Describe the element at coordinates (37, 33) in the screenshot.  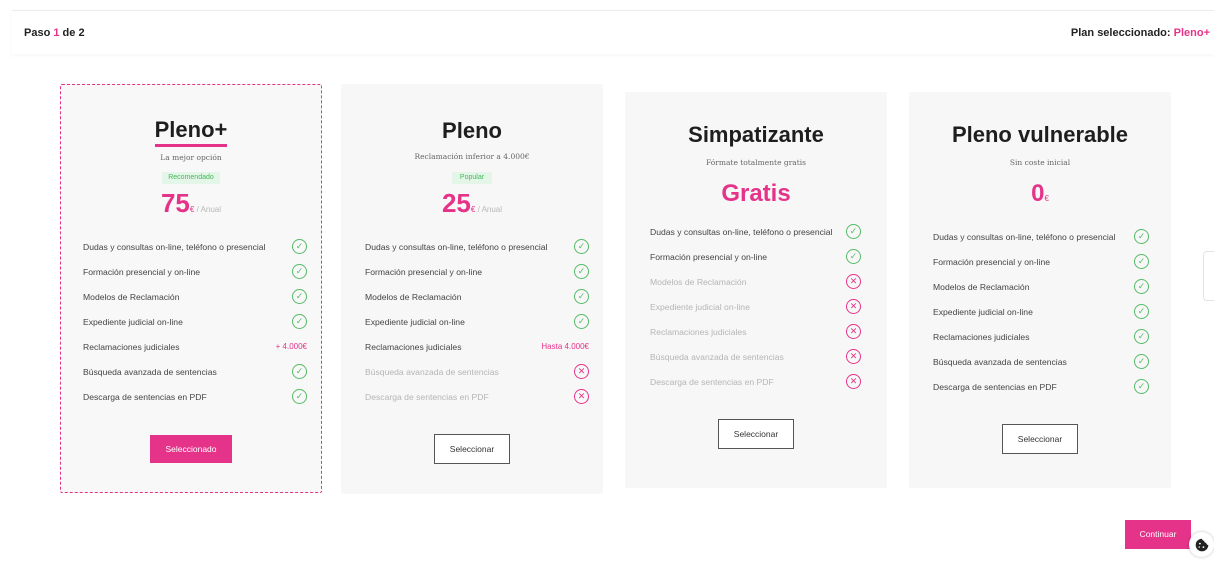
I see `step-prefix: Paso` at that location.